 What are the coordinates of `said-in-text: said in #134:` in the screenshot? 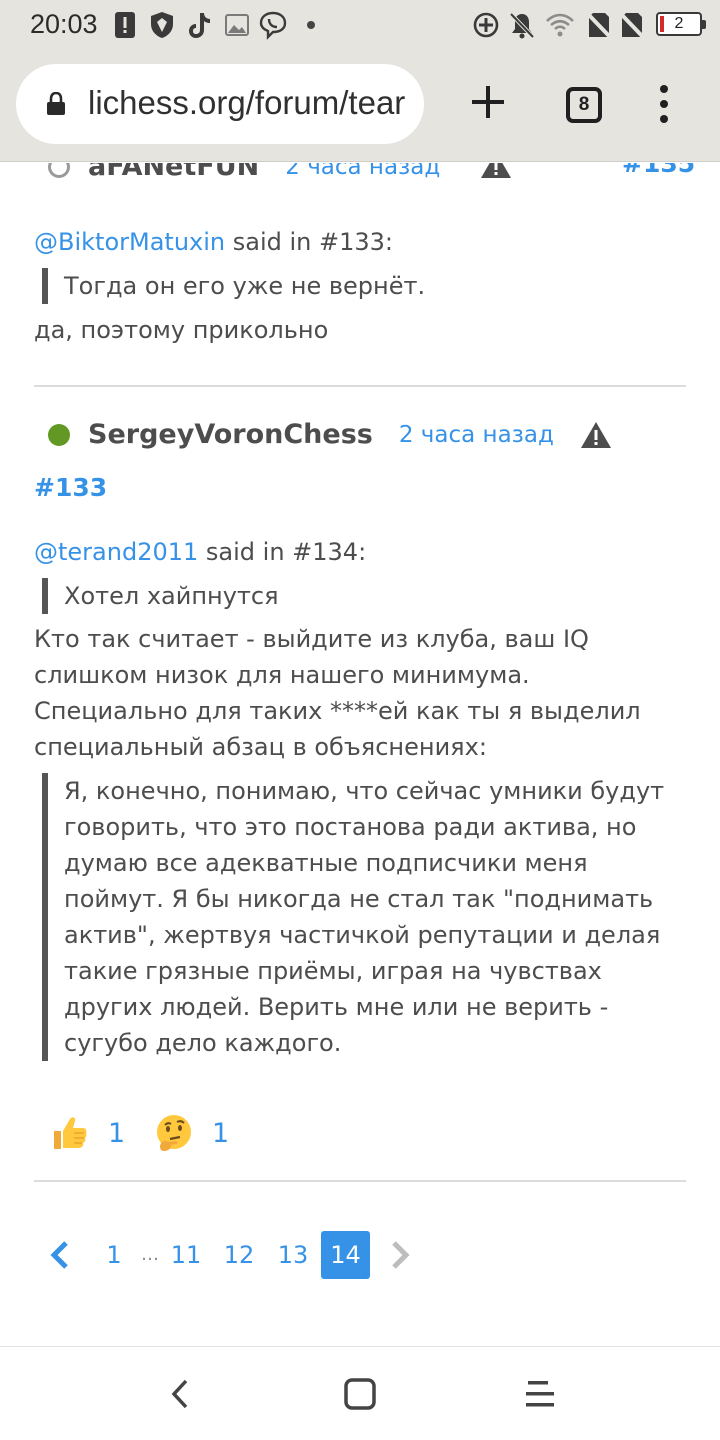 It's located at (282, 552).